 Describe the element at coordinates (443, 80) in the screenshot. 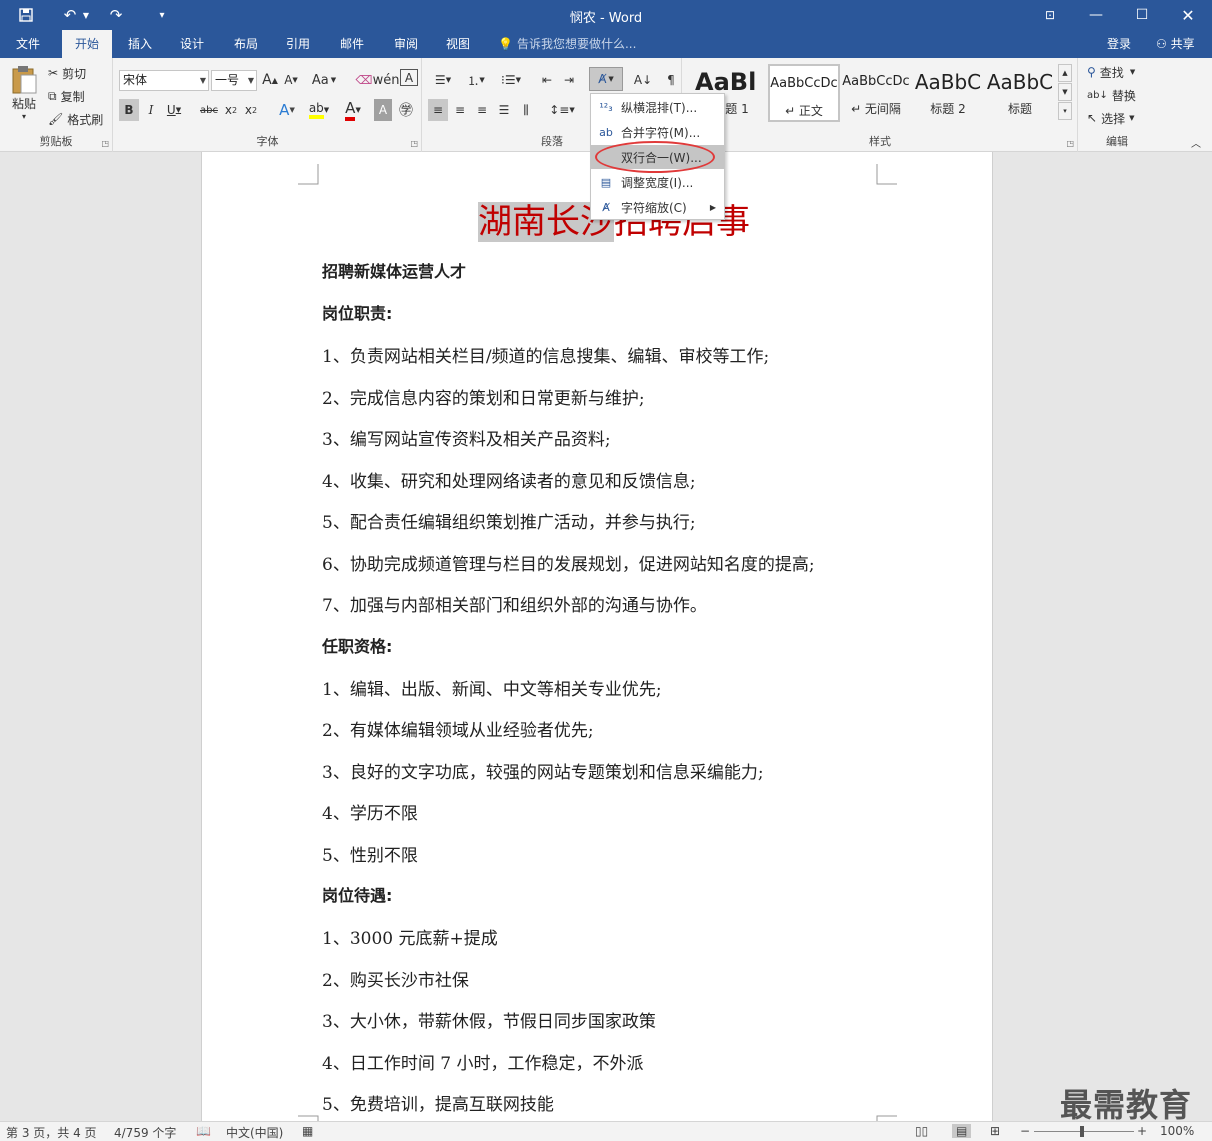

I see `bullets-icon: ☰ ▼` at that location.